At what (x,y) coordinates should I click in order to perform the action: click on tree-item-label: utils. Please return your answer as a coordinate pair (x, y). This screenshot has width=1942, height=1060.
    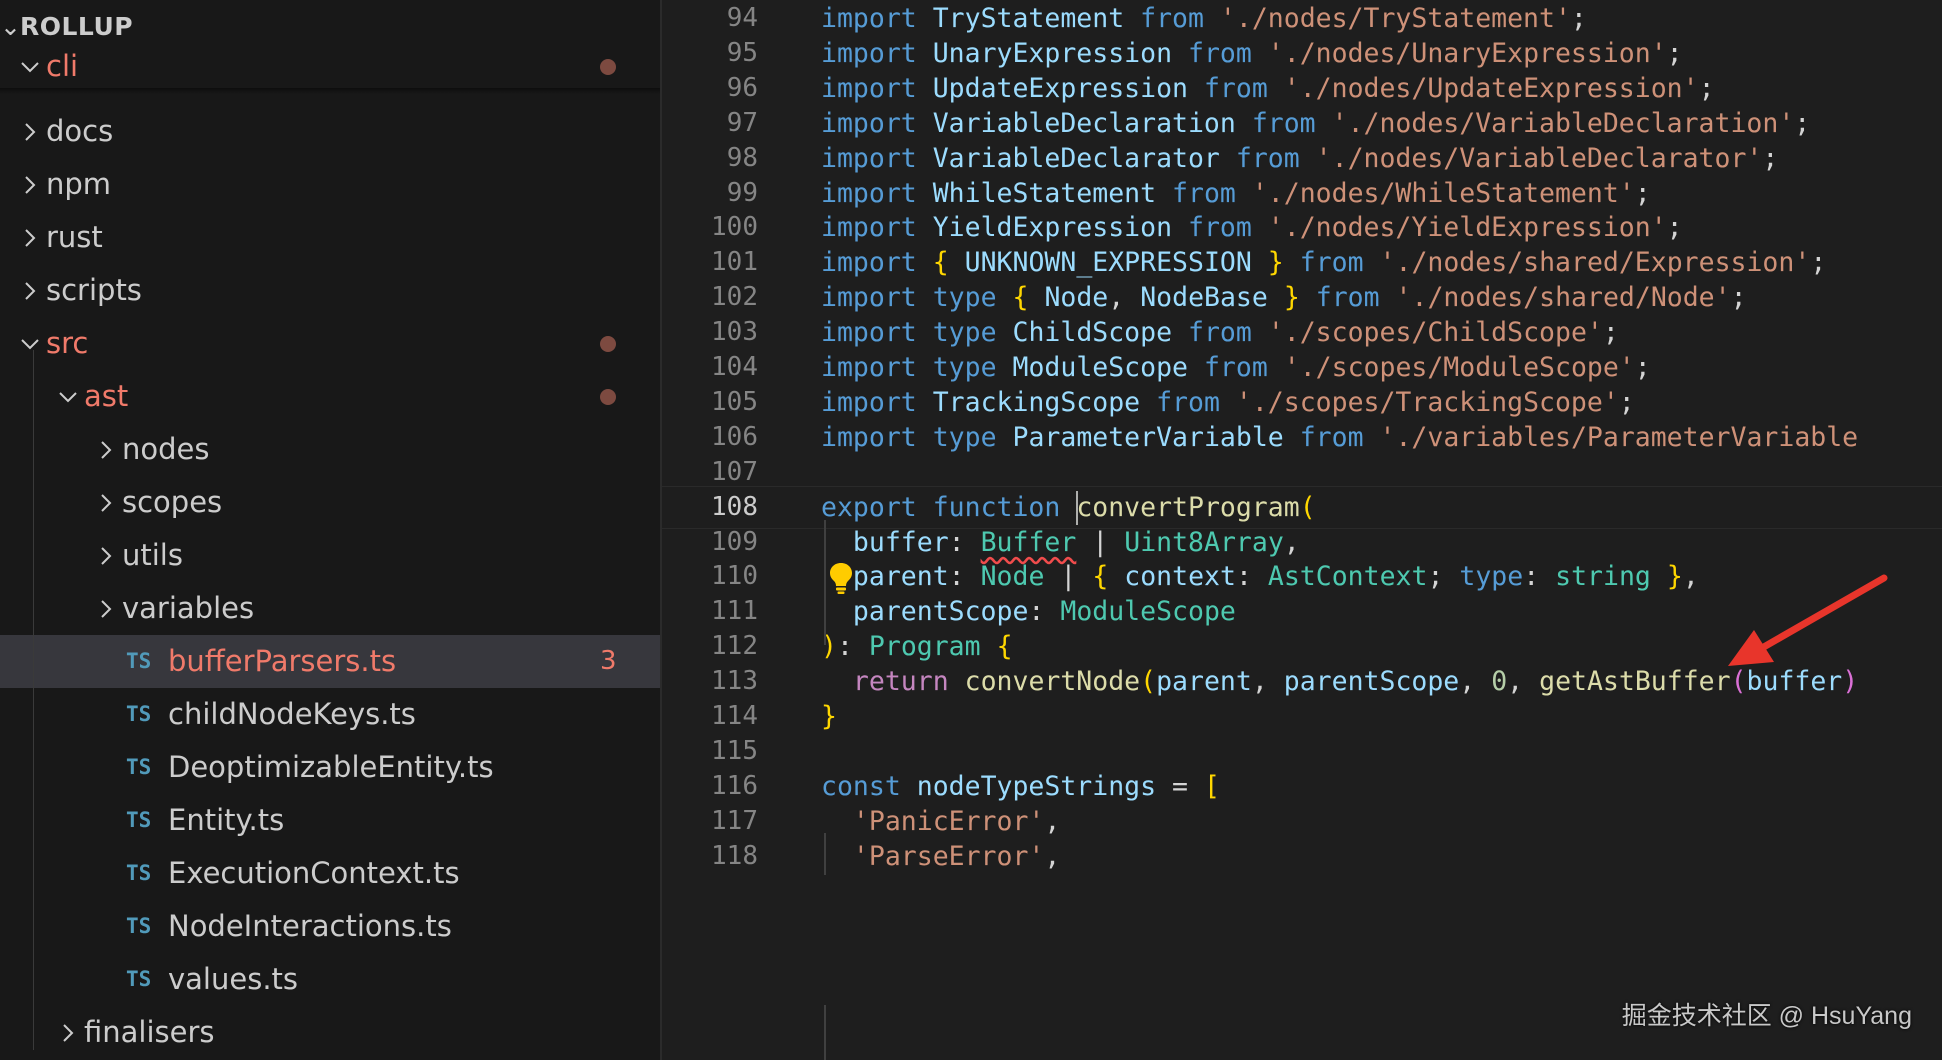
    Looking at the image, I should click on (152, 555).